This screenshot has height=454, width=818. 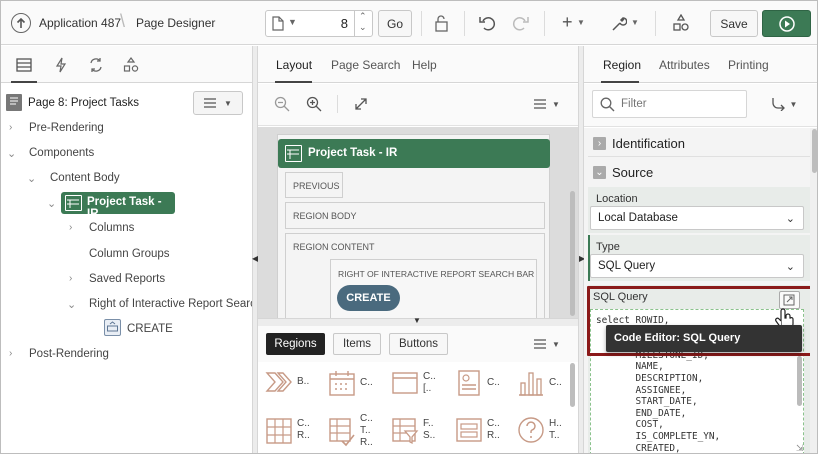 I want to click on gallery-item-help-text: H.. T.., so click(x=539, y=430).